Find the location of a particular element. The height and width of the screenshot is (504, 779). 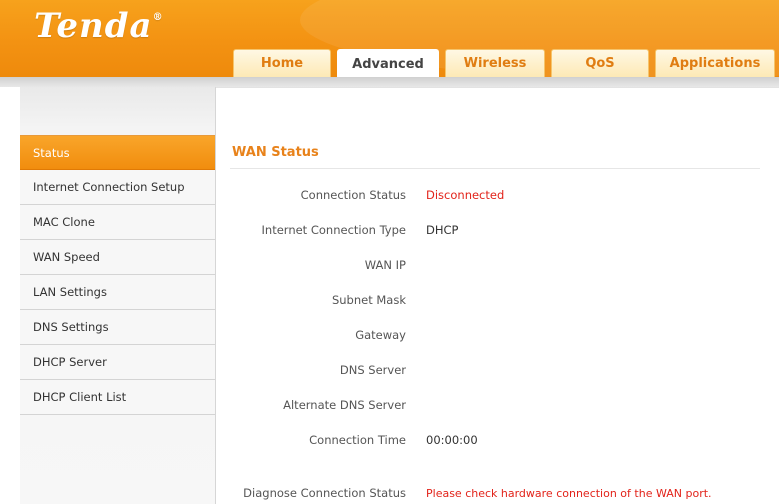

row-label: Subnet Mask is located at coordinates (368, 300).